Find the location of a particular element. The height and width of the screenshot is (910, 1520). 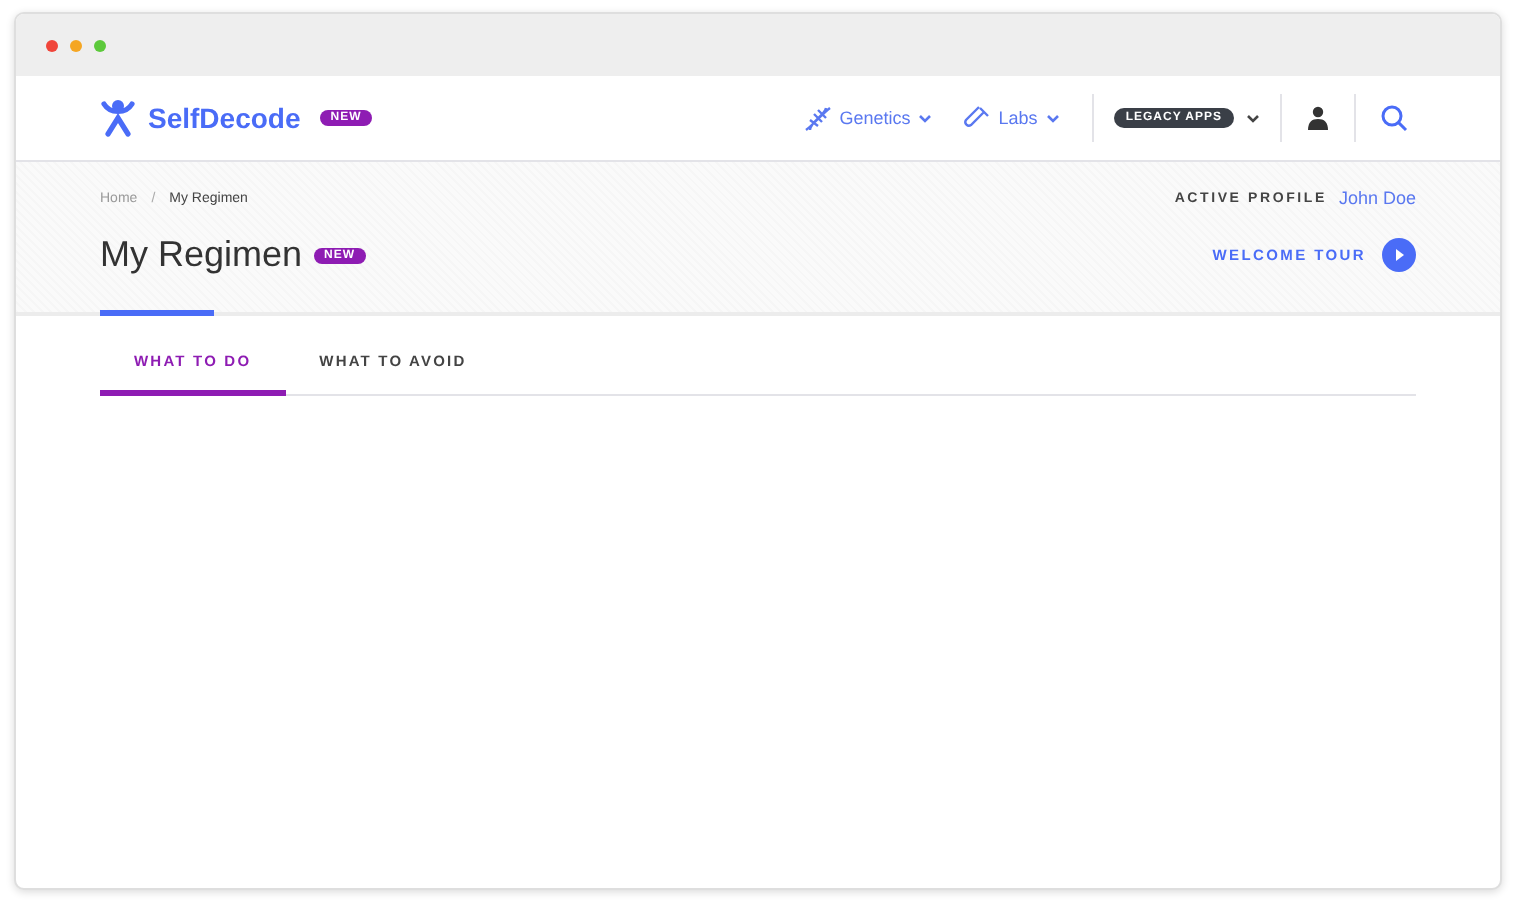

nav-link: Labs is located at coordinates (1012, 118).